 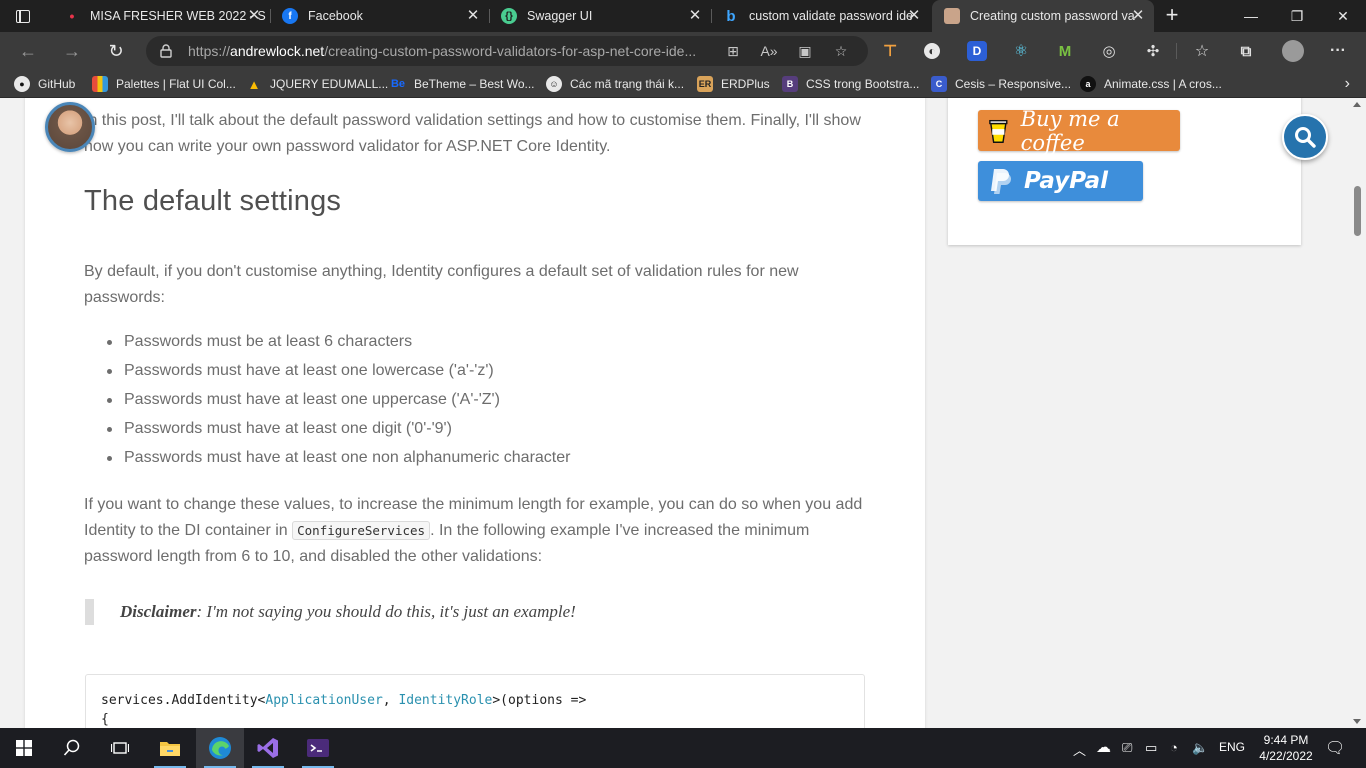 I want to click on extension-darkreader-icon: ◐, so click(x=932, y=51).